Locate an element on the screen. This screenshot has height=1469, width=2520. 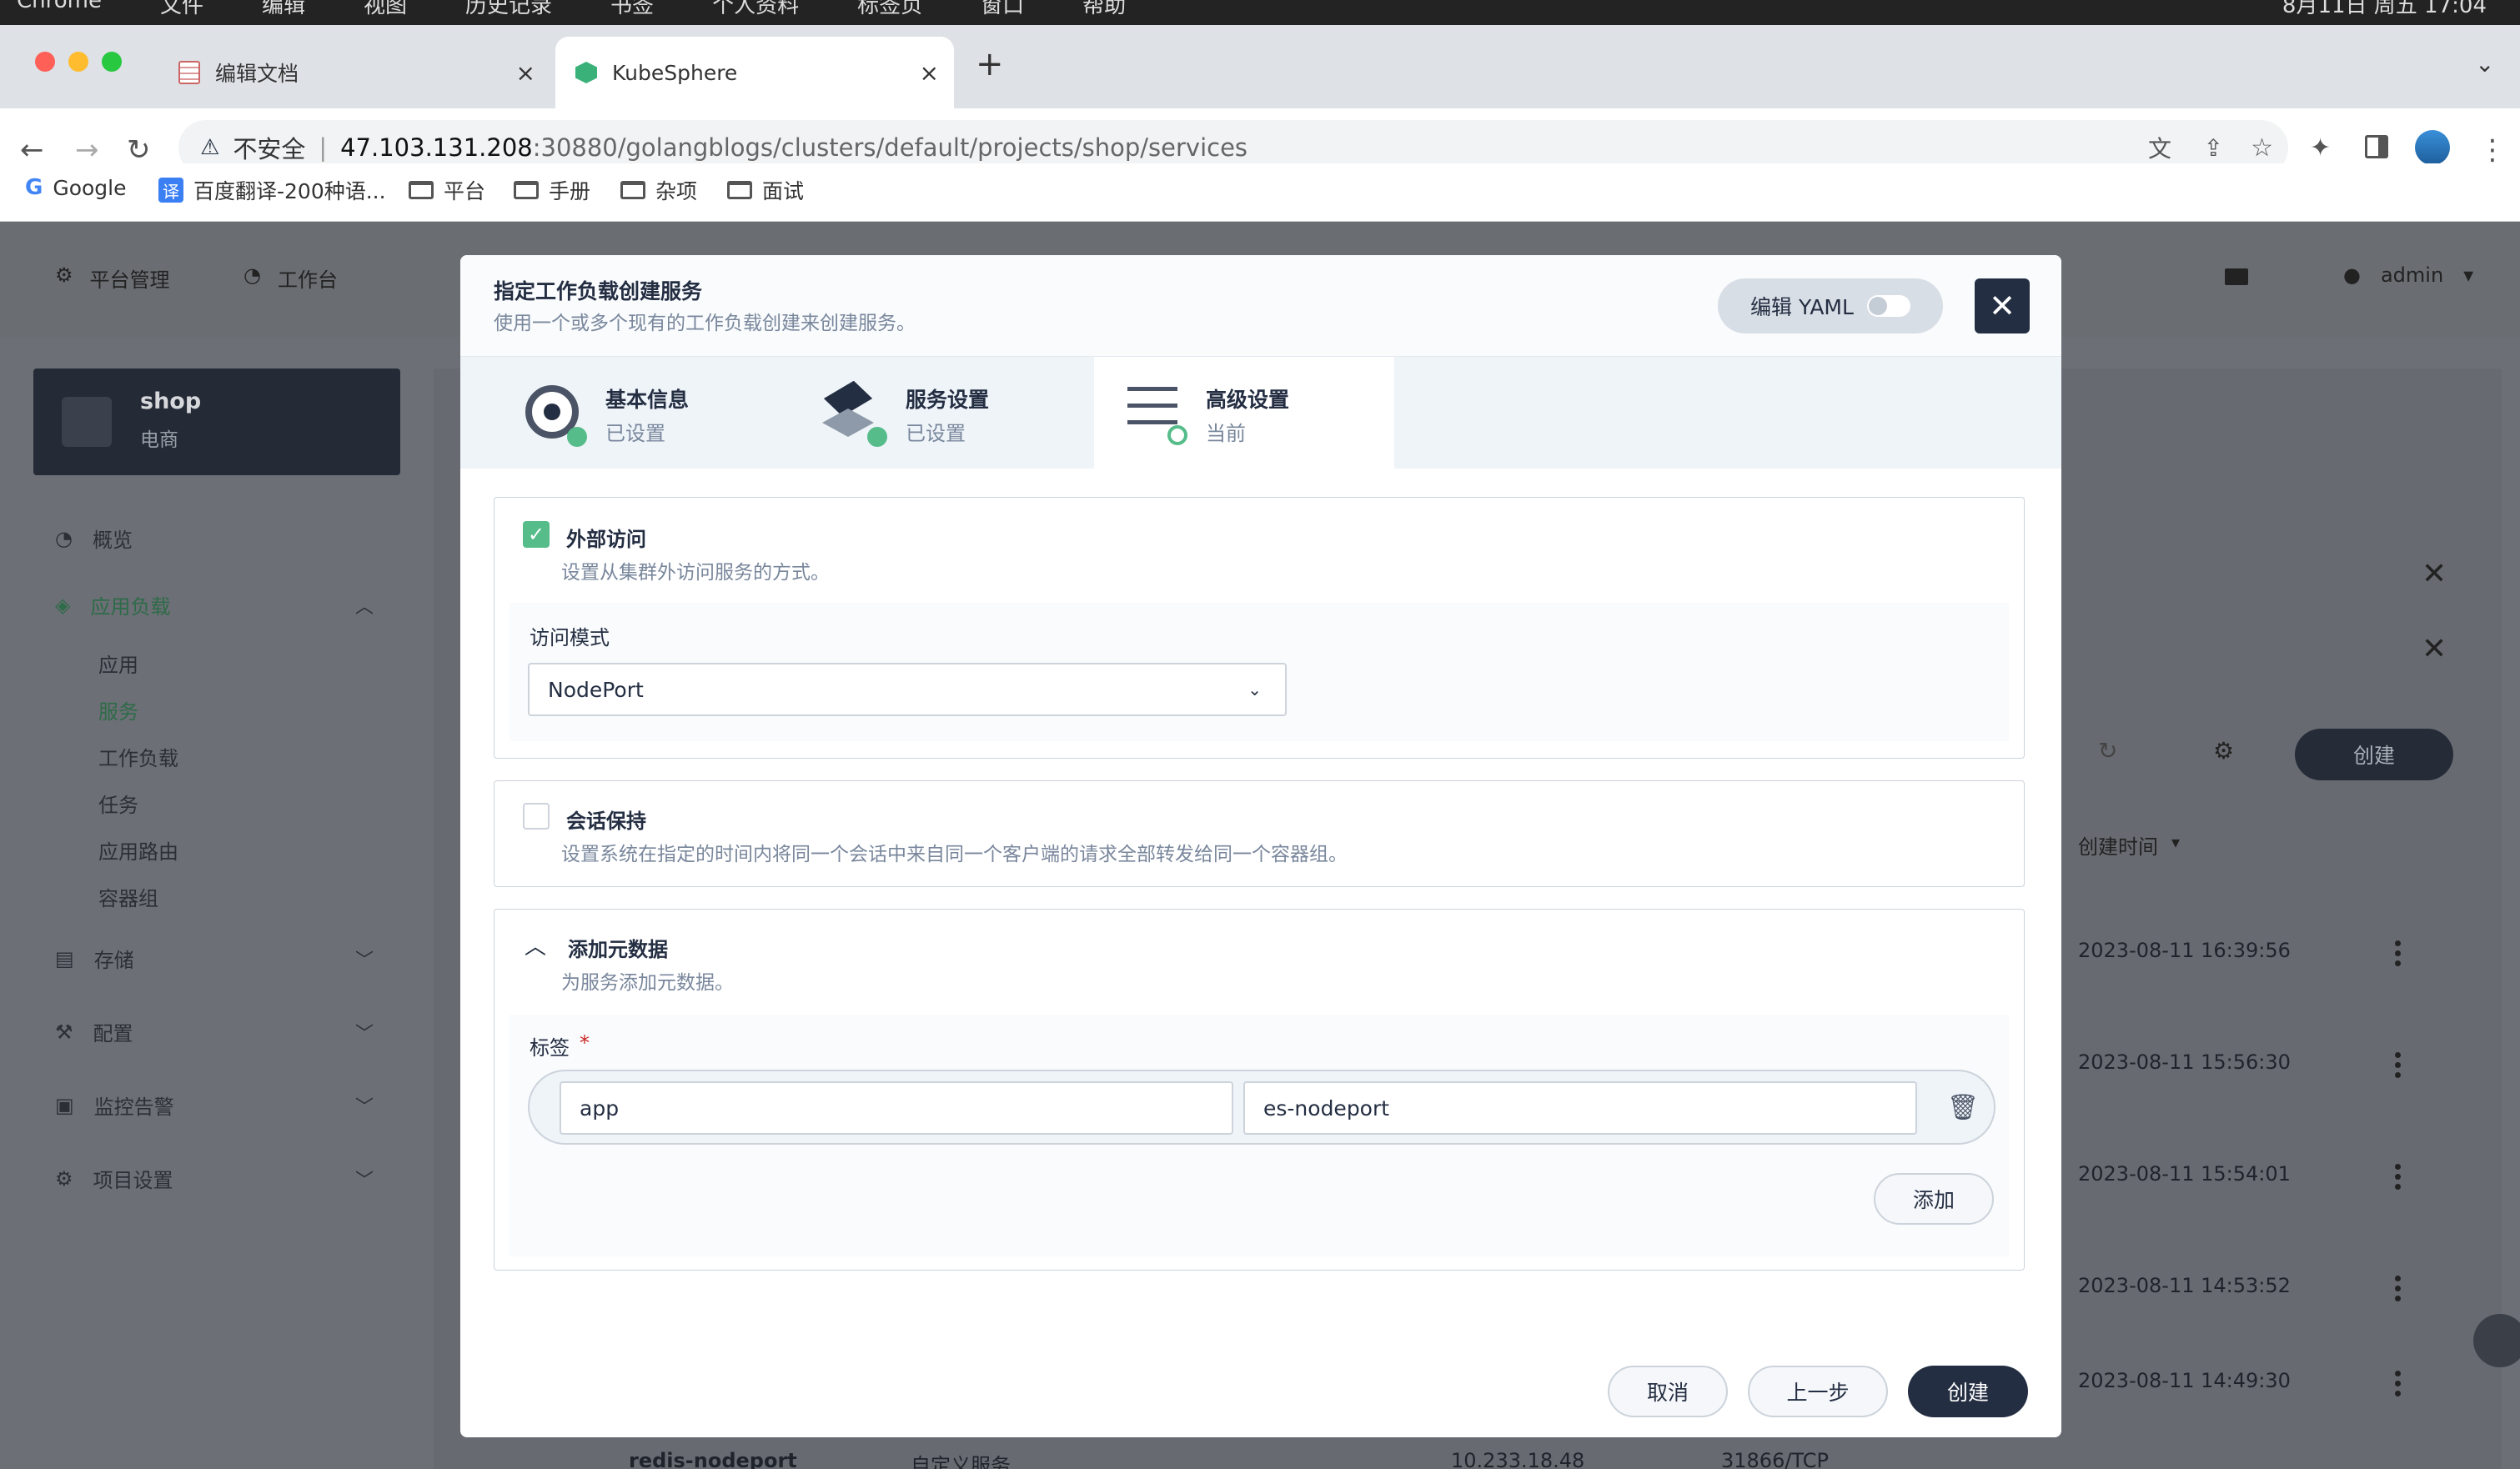
tab-title: 编辑文档 is located at coordinates (257, 74).